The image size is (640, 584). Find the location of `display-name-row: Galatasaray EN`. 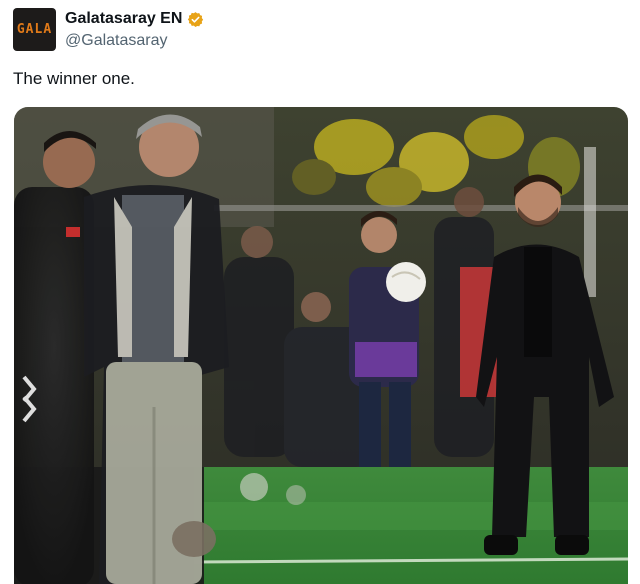

display-name-row: Galatasaray EN is located at coordinates (134, 19).